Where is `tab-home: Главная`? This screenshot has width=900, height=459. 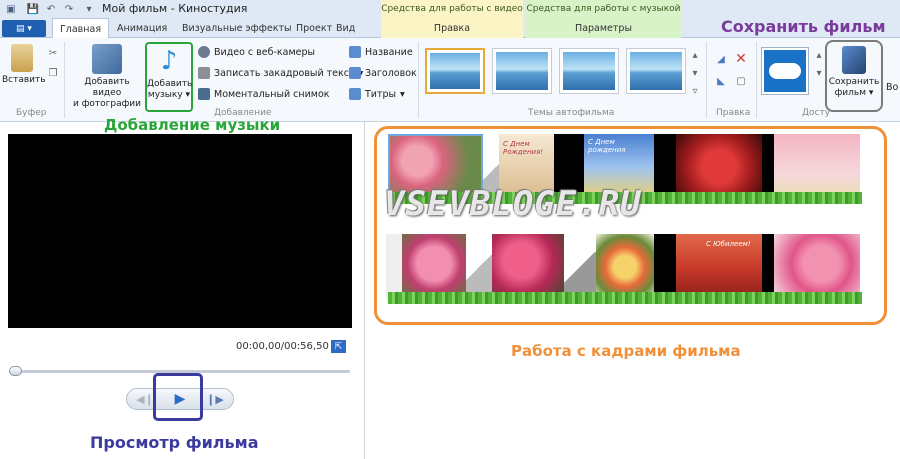 tab-home: Главная is located at coordinates (81, 28).